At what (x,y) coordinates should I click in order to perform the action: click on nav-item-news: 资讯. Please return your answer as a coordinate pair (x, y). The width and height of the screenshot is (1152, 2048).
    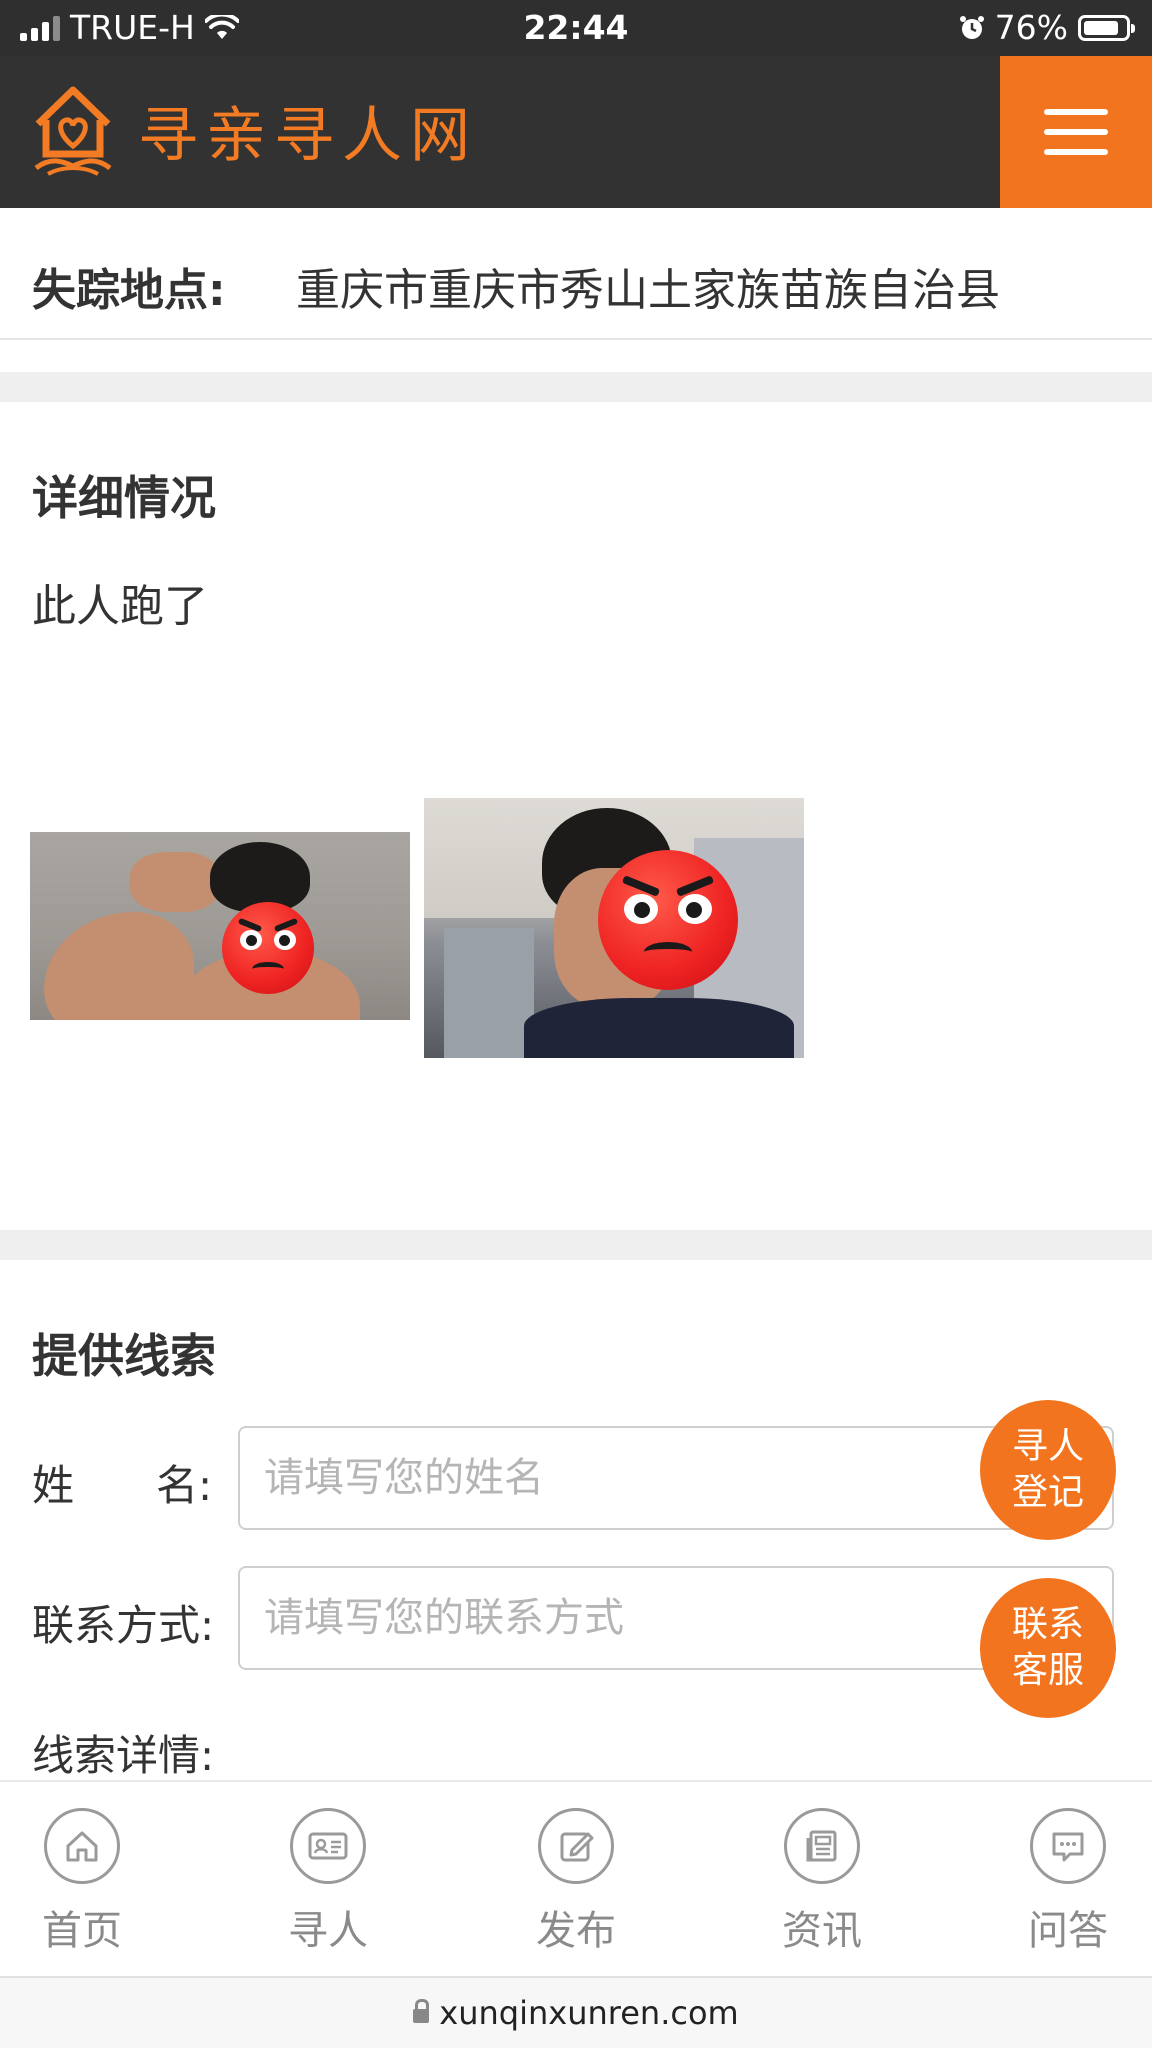
    Looking at the image, I should click on (822, 1882).